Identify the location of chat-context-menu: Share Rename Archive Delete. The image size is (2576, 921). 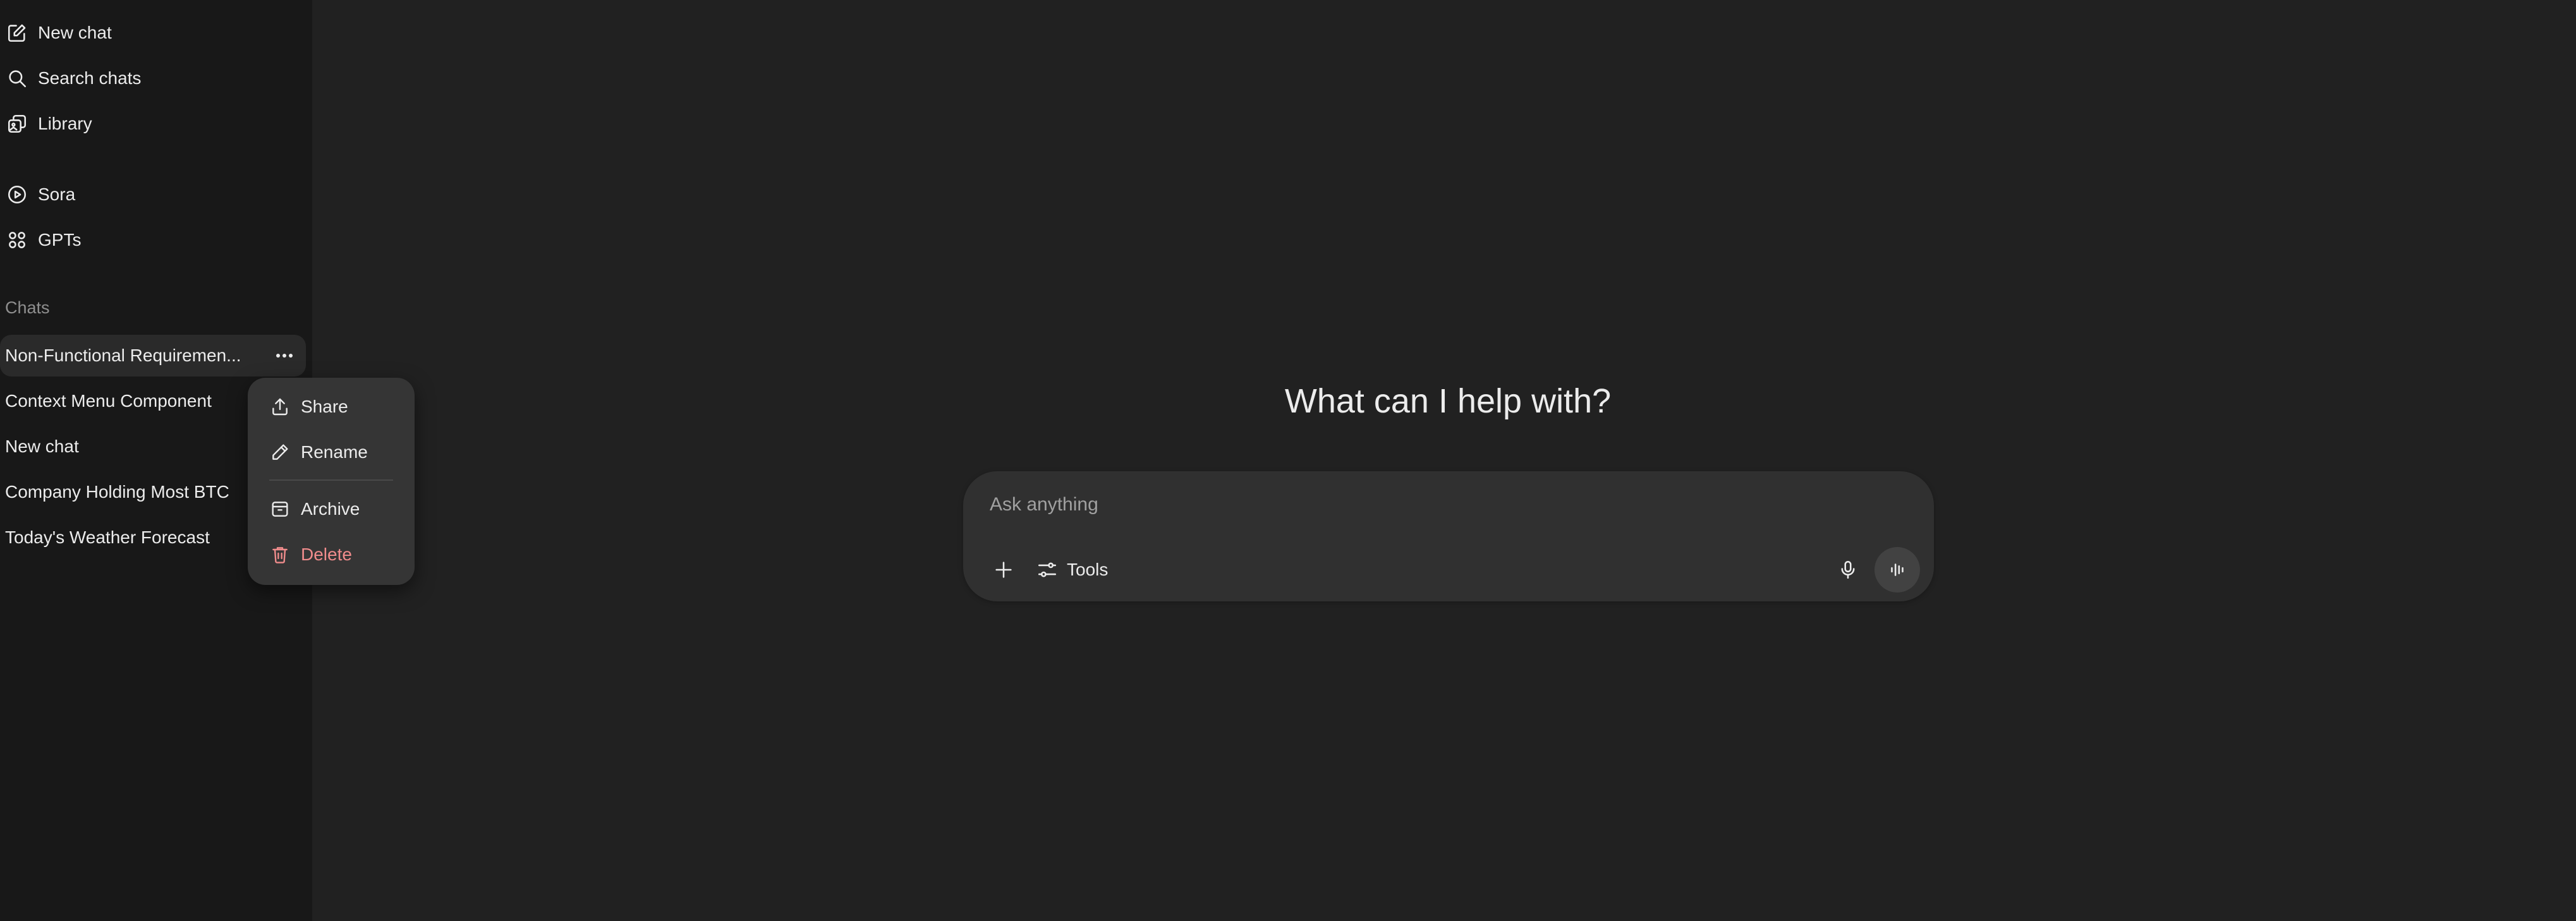
(332, 481).